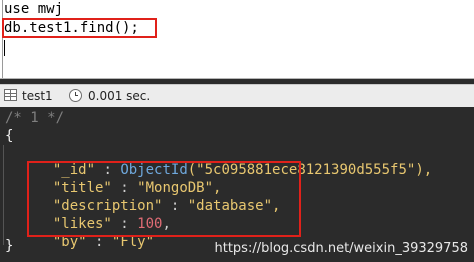 Image resolution: width=474 pixels, height=262 pixels. Describe the element at coordinates (75, 95) in the screenshot. I see `clock-icon` at that location.